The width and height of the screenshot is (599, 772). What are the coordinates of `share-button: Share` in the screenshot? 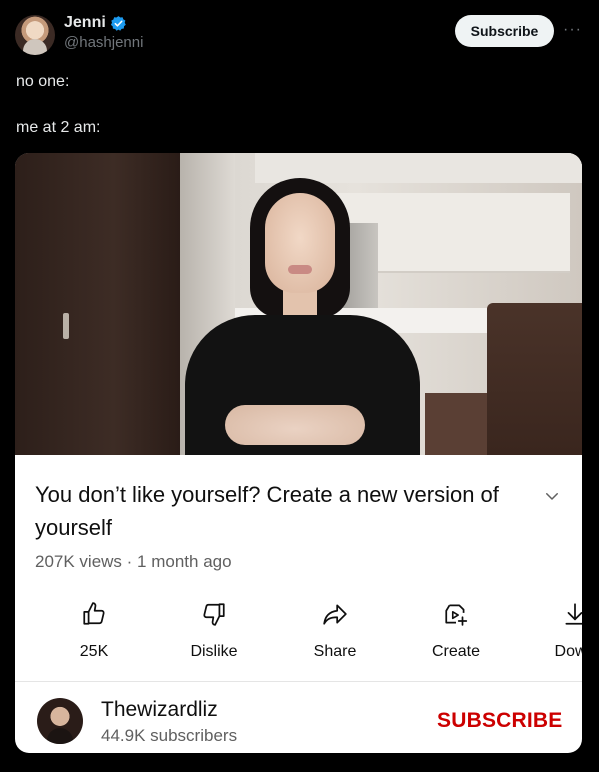 It's located at (335, 633).